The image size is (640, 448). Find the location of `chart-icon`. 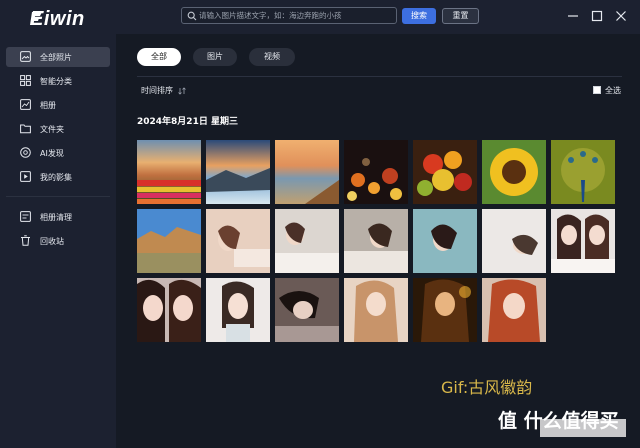

chart-icon is located at coordinates (25, 104).